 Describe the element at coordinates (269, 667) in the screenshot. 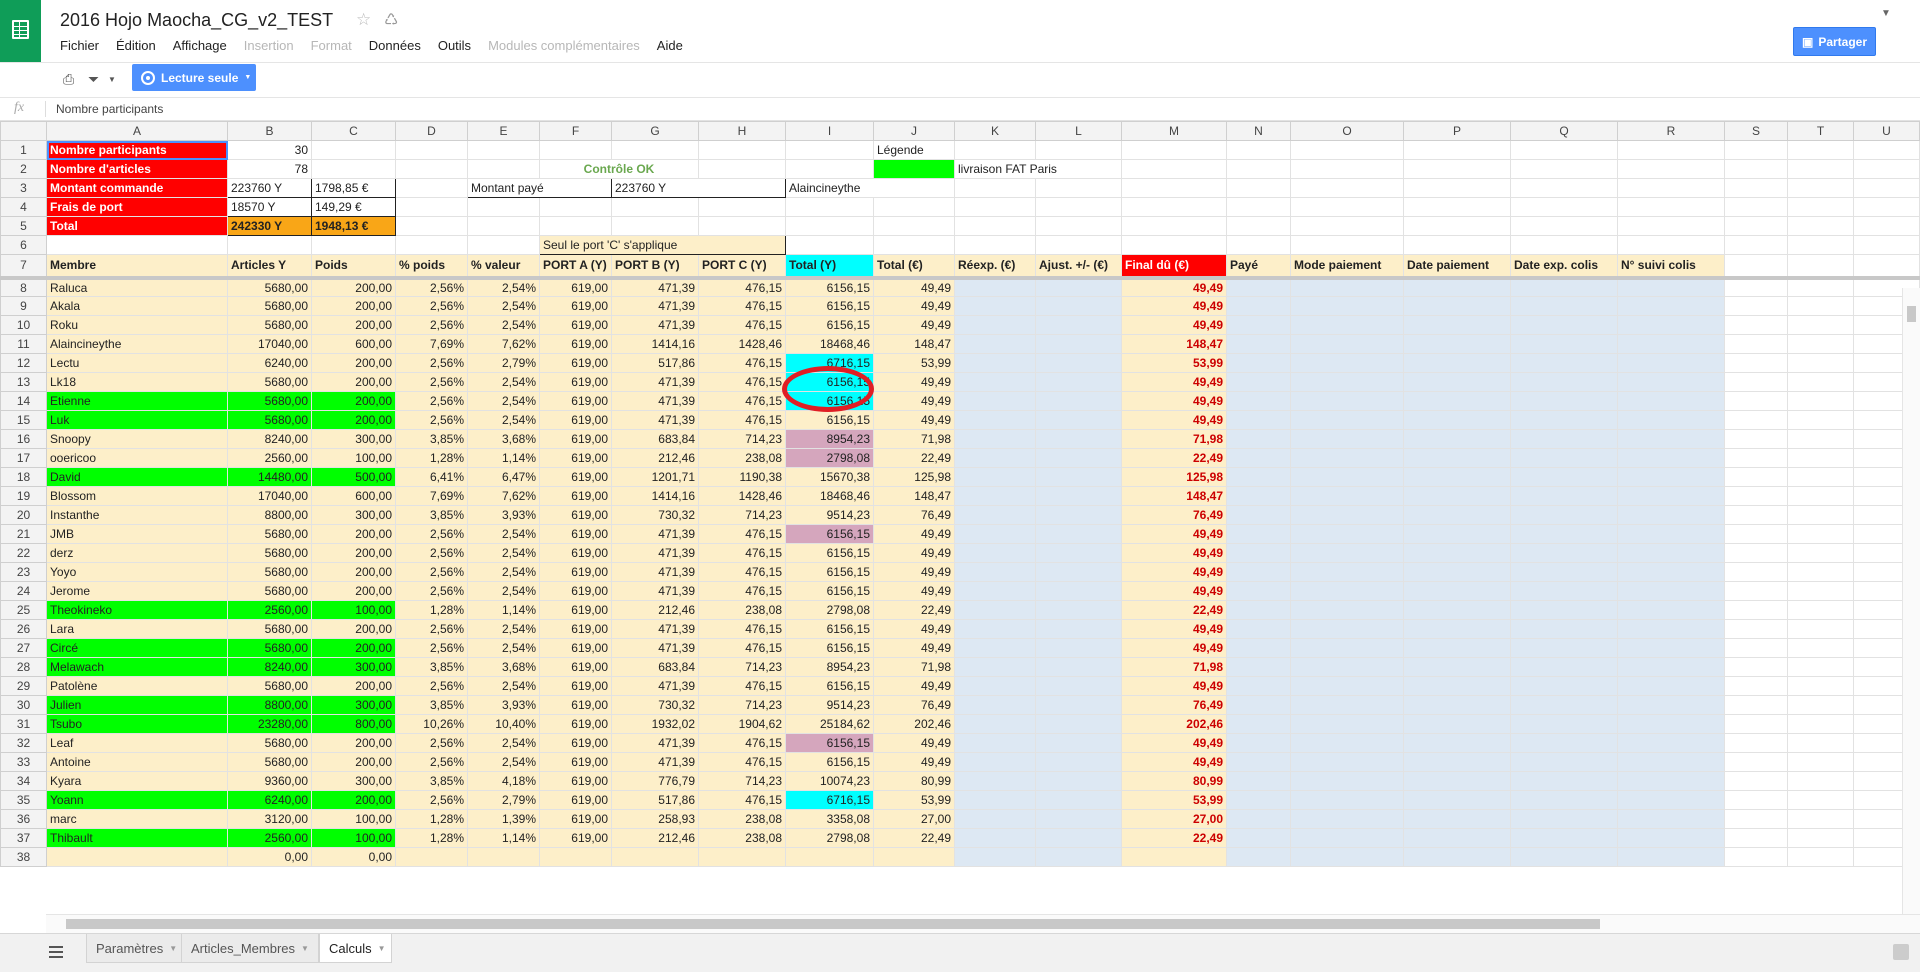

I see `cell-a: 8240,00` at that location.